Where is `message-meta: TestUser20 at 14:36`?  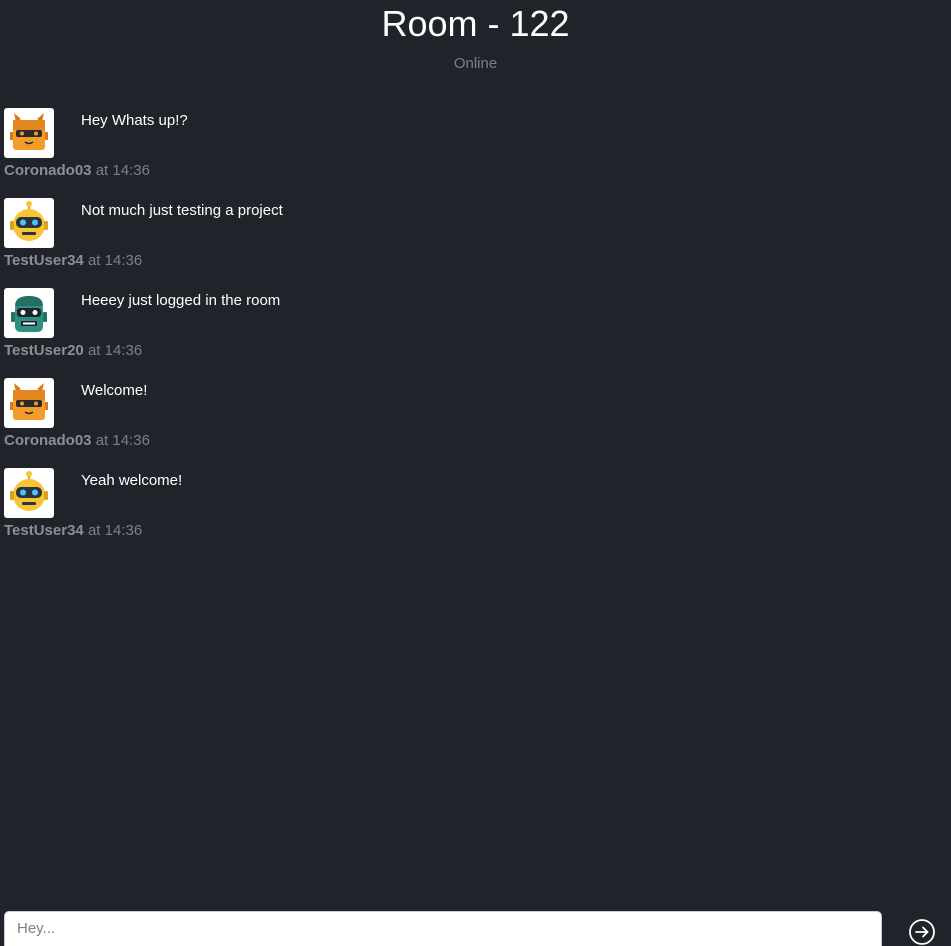
message-meta: TestUser20 at 14:36 is located at coordinates (73, 351).